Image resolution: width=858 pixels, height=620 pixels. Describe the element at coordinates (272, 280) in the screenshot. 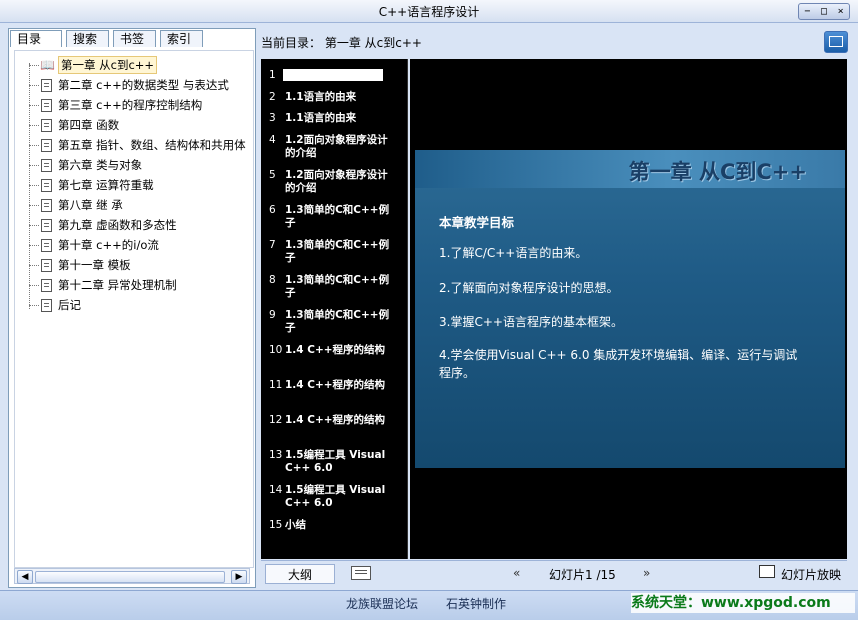

I see `outline-item-number: 8` at that location.